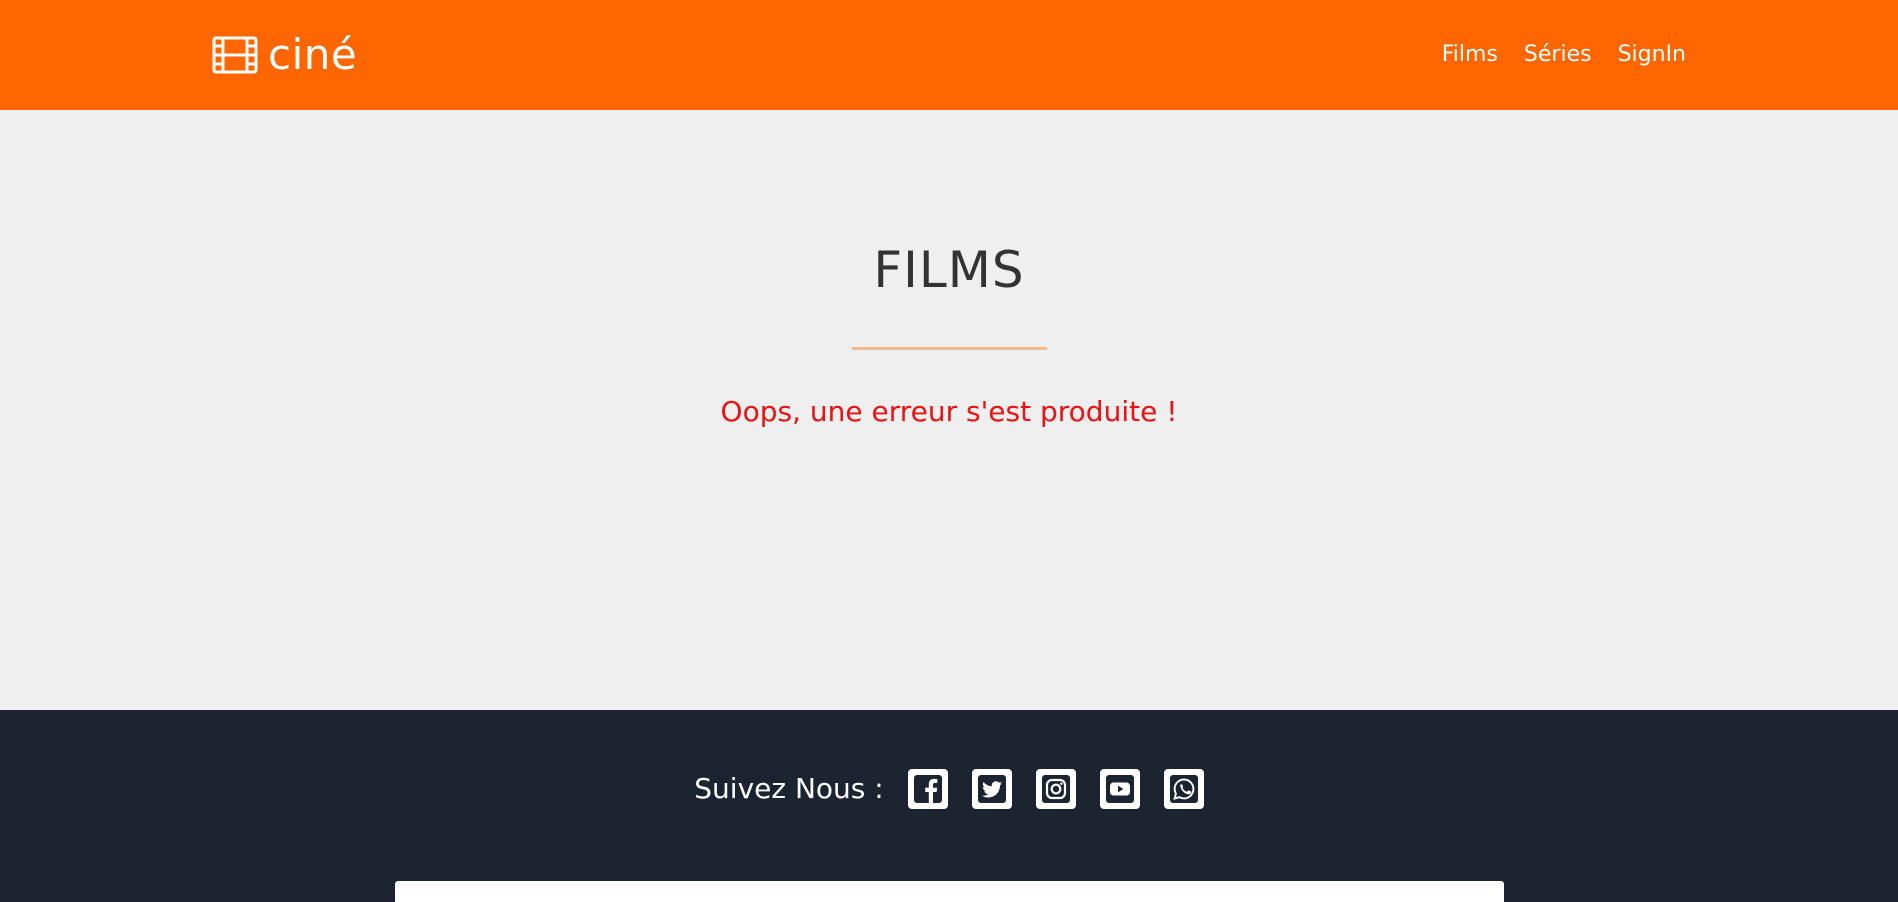 The height and width of the screenshot is (902, 1898). What do you see at coordinates (789, 788) in the screenshot?
I see `follow-label: Suivez Nous :` at bounding box center [789, 788].